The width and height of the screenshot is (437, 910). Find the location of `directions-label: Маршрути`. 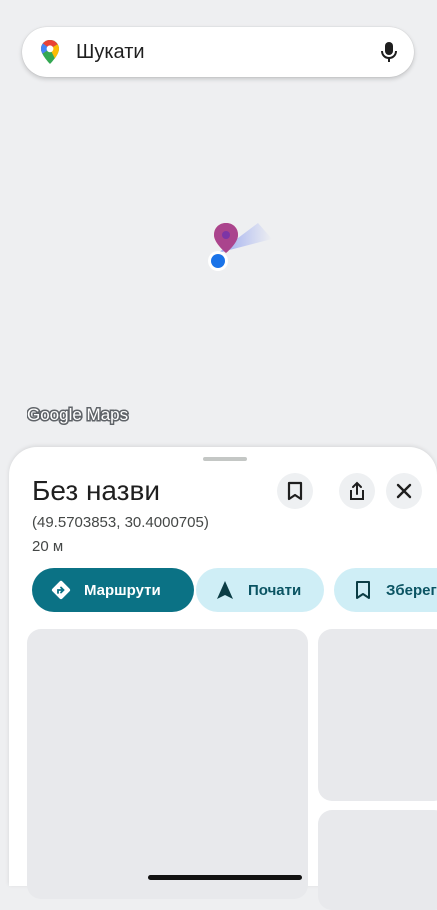

directions-label: Маршрути is located at coordinates (122, 590).